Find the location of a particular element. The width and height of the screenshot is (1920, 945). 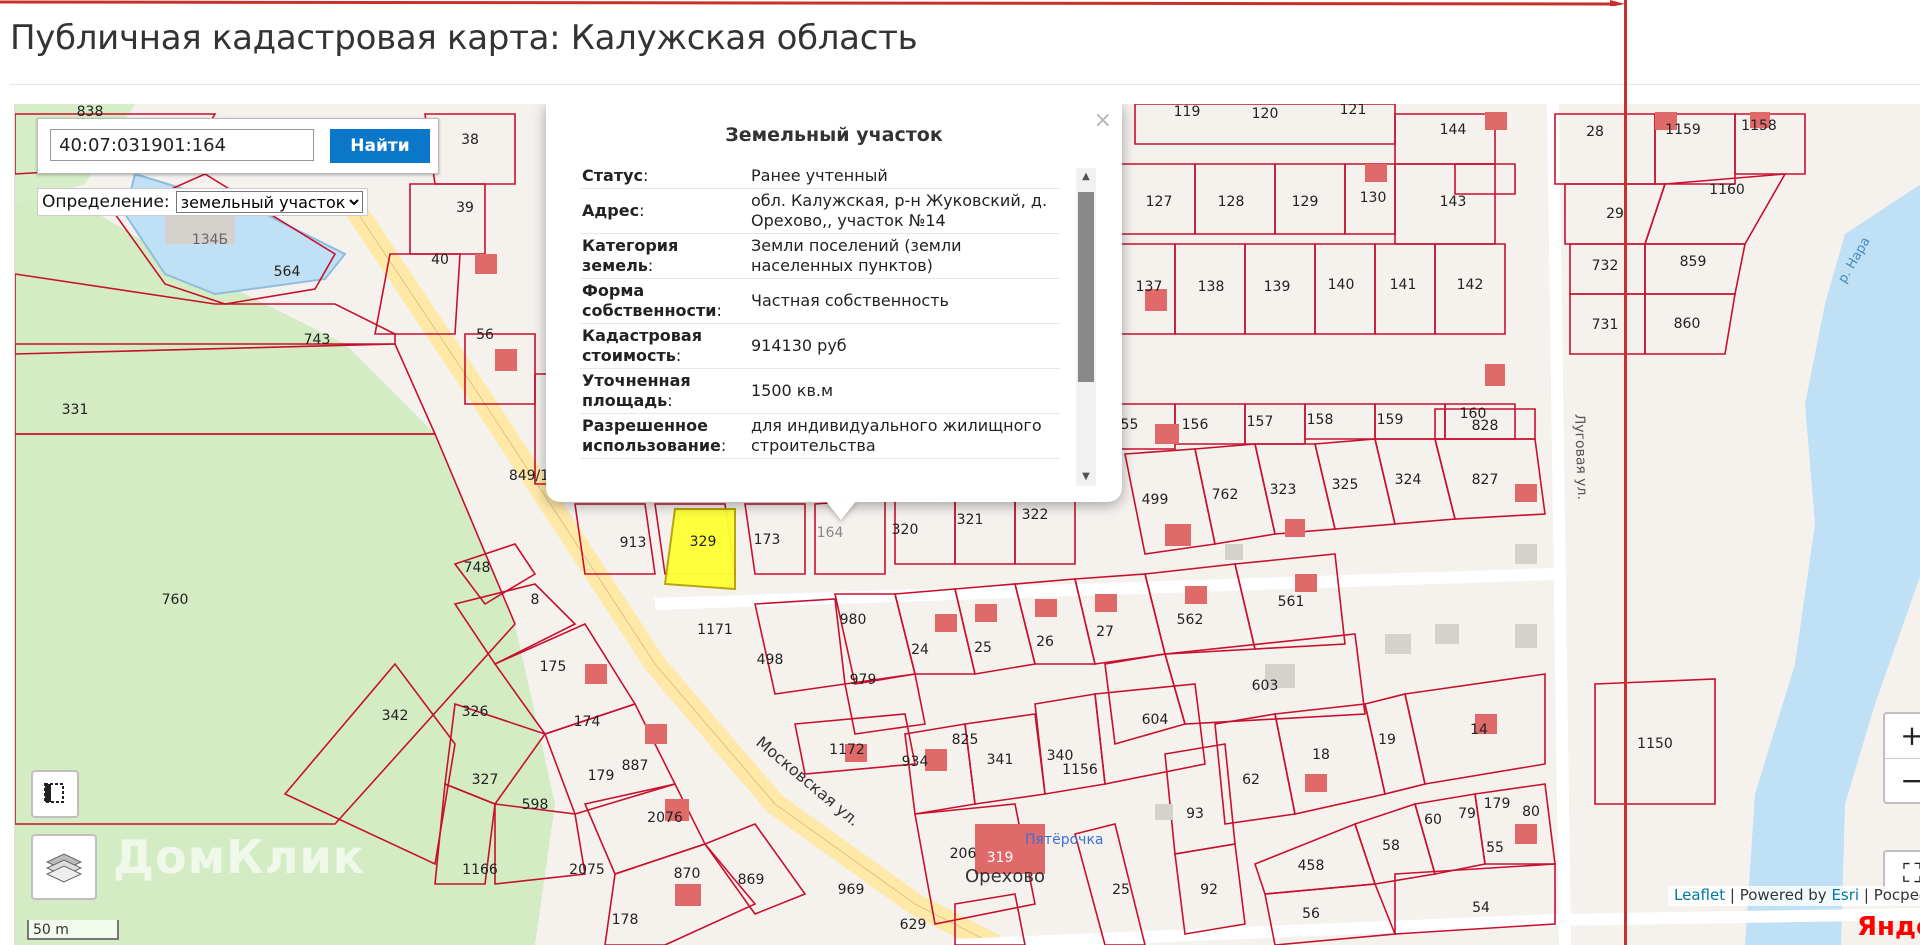

parcel-number: 604 is located at coordinates (1155, 720).